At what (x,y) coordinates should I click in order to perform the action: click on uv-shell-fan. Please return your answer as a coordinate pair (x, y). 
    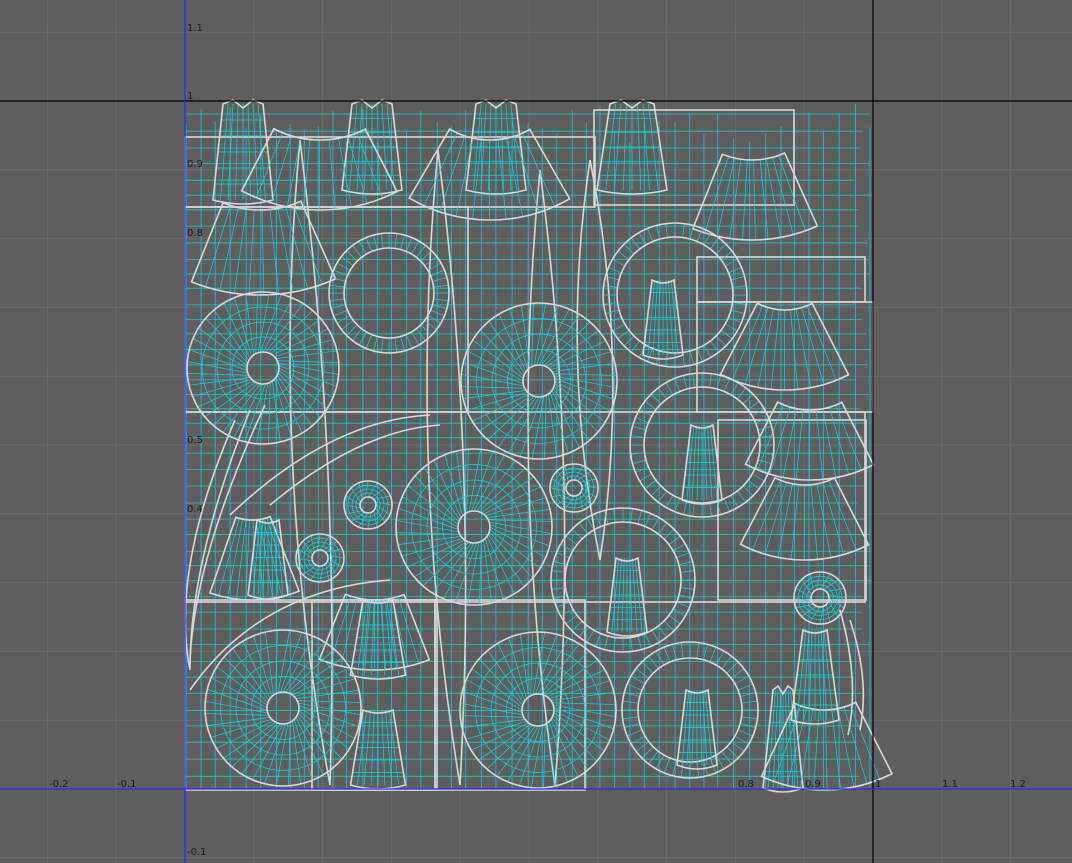
    Looking at the image, I should click on (755, 196).